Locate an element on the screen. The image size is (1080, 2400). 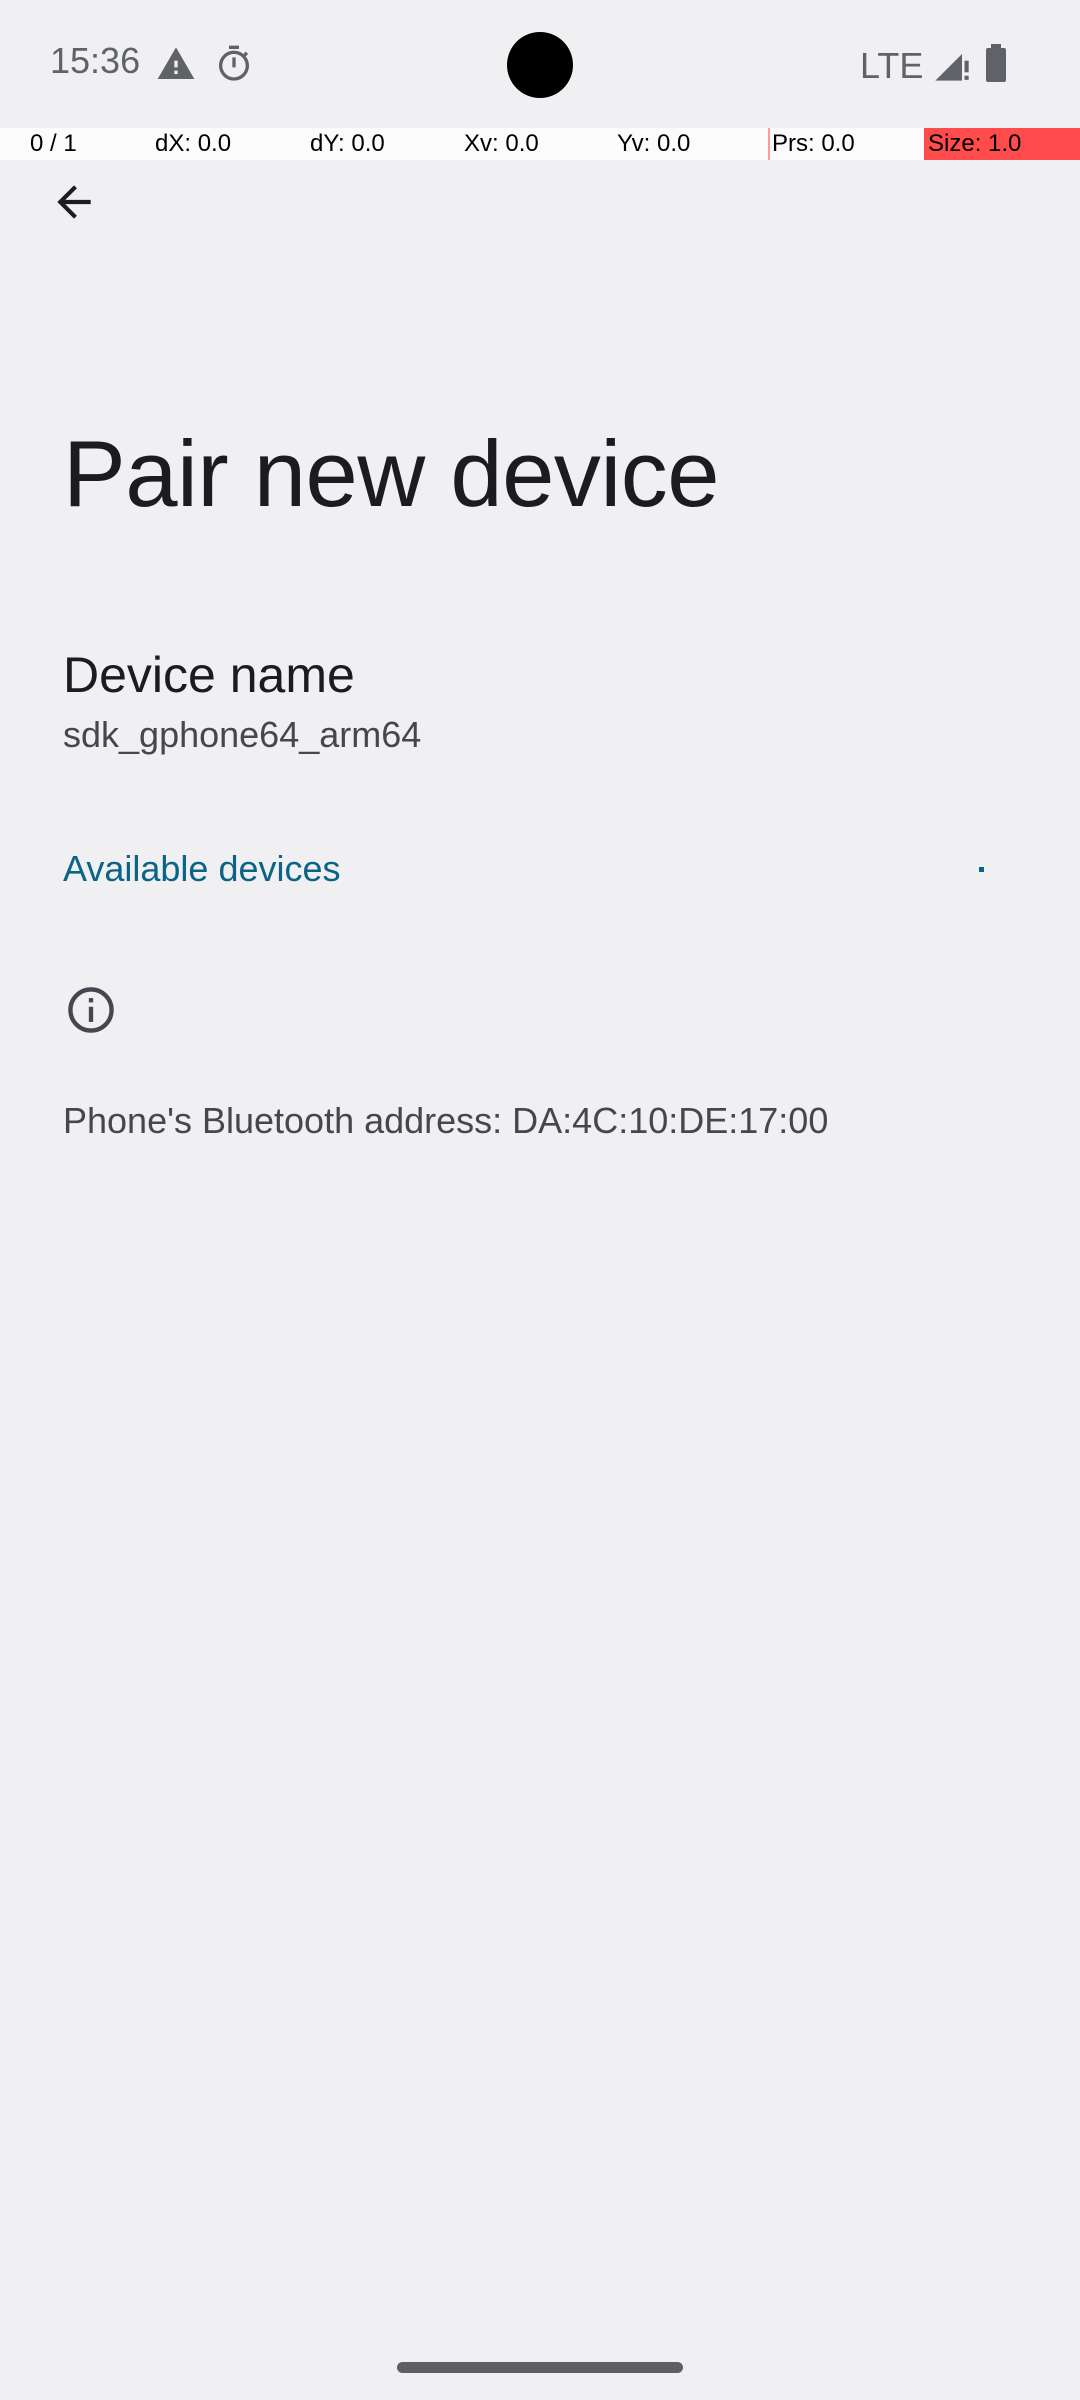
status-bar: 15:36 LTE is located at coordinates (540, 64).